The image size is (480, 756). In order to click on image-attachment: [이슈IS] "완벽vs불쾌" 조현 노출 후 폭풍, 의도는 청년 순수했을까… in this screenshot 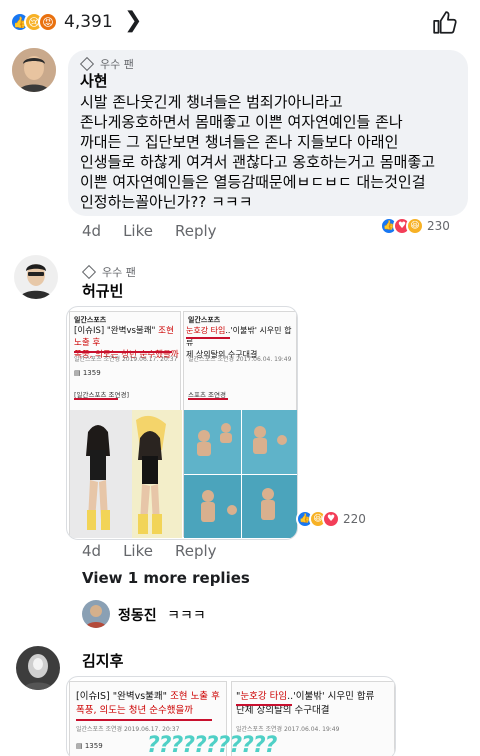, I will do `click(231, 716)`.